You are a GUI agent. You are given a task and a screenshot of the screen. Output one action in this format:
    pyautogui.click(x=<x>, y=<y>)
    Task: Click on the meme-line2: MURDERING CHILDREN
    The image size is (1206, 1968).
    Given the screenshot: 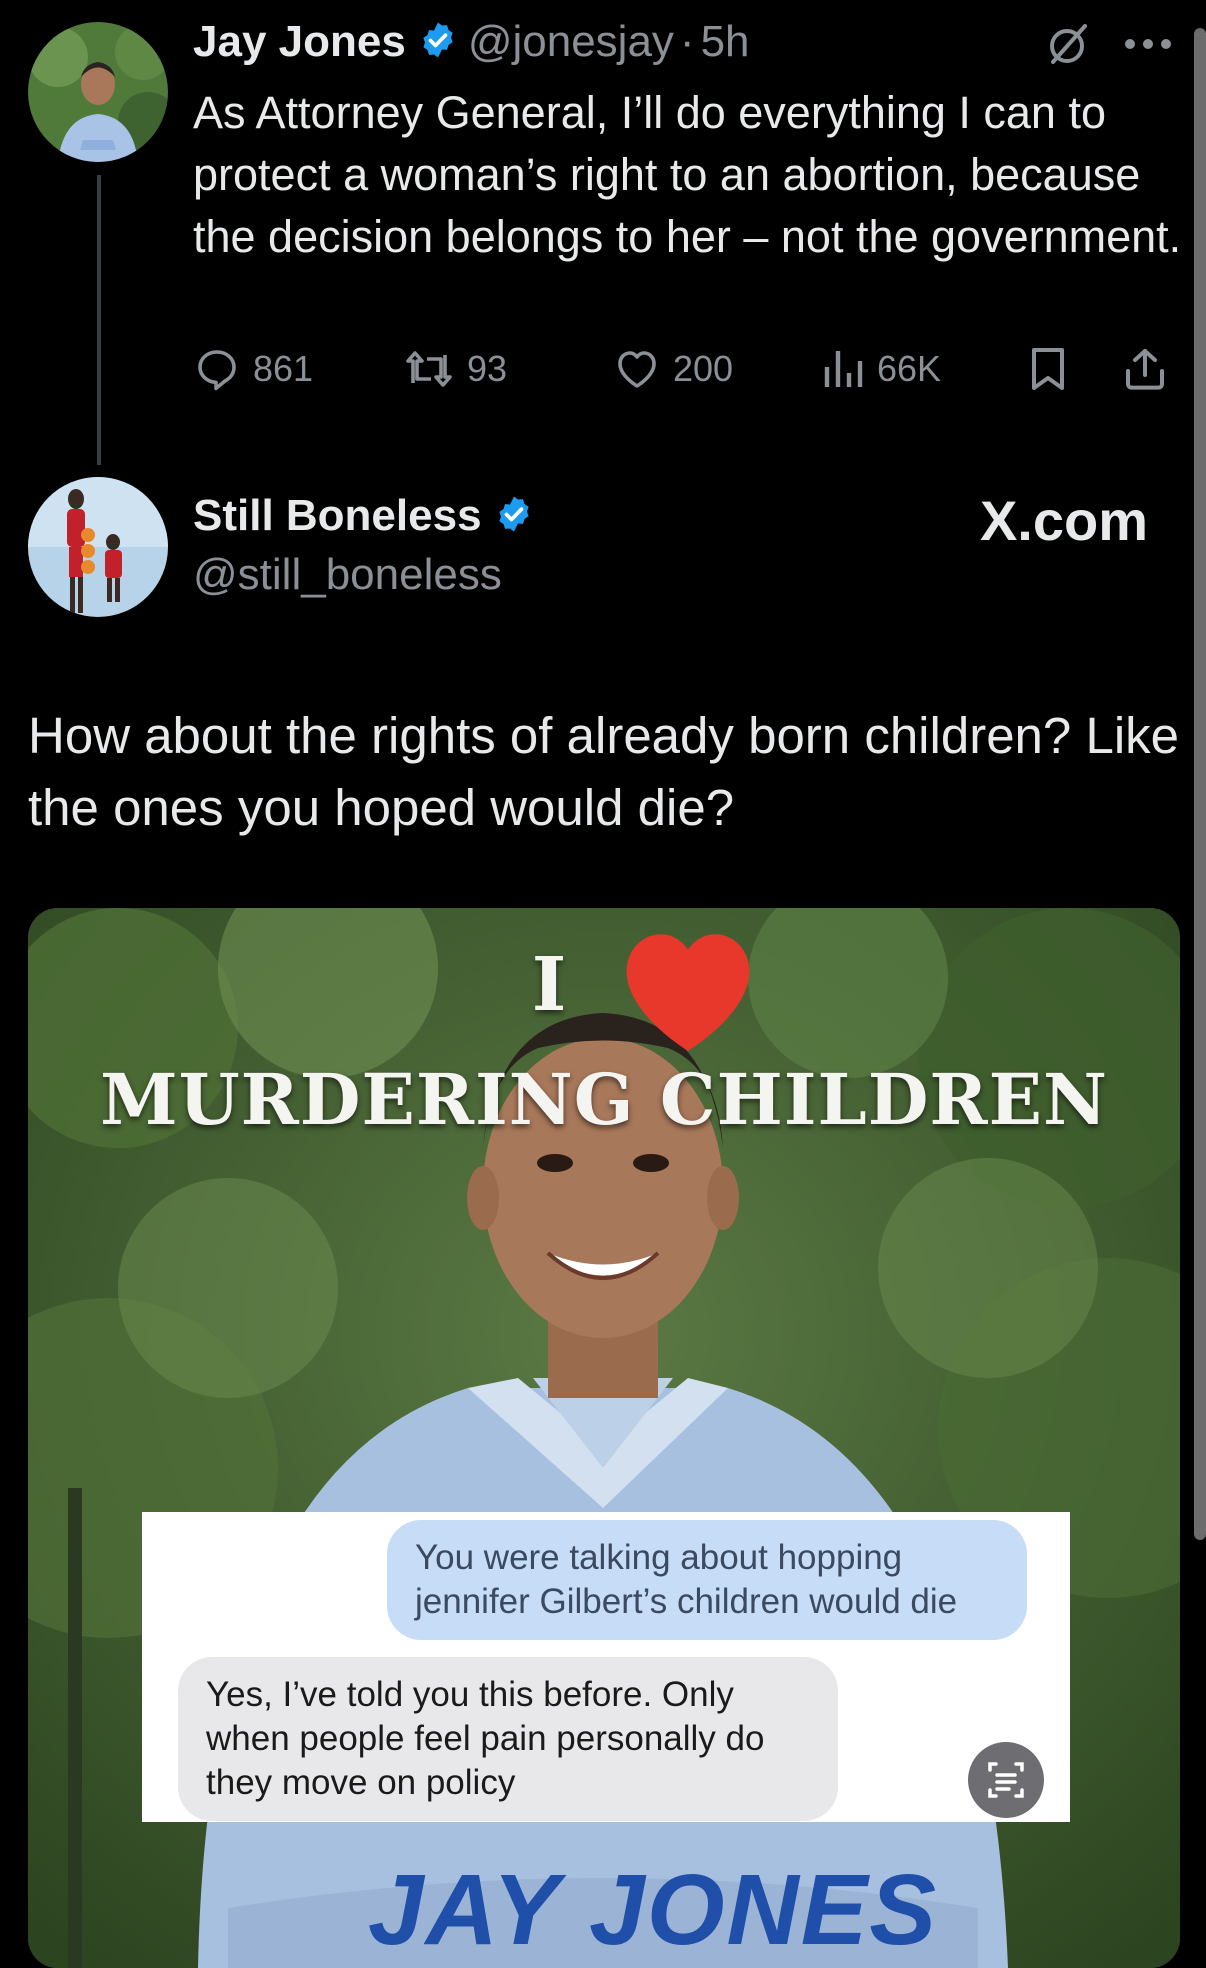 What is the action you would take?
    pyautogui.click(x=604, y=1099)
    